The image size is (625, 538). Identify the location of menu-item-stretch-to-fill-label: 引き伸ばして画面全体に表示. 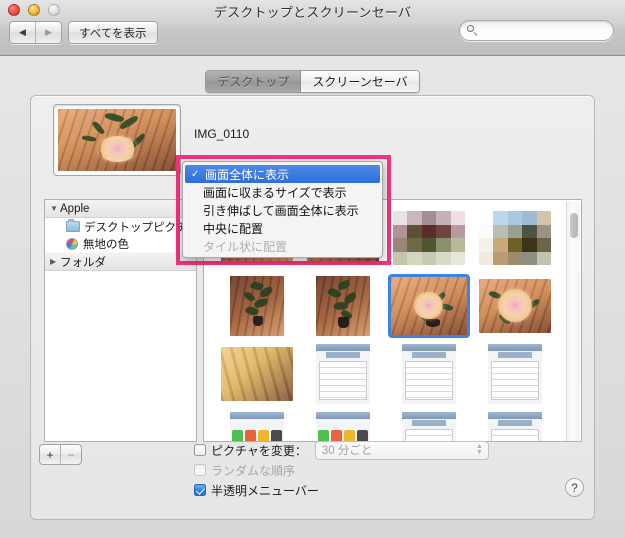
(281, 210).